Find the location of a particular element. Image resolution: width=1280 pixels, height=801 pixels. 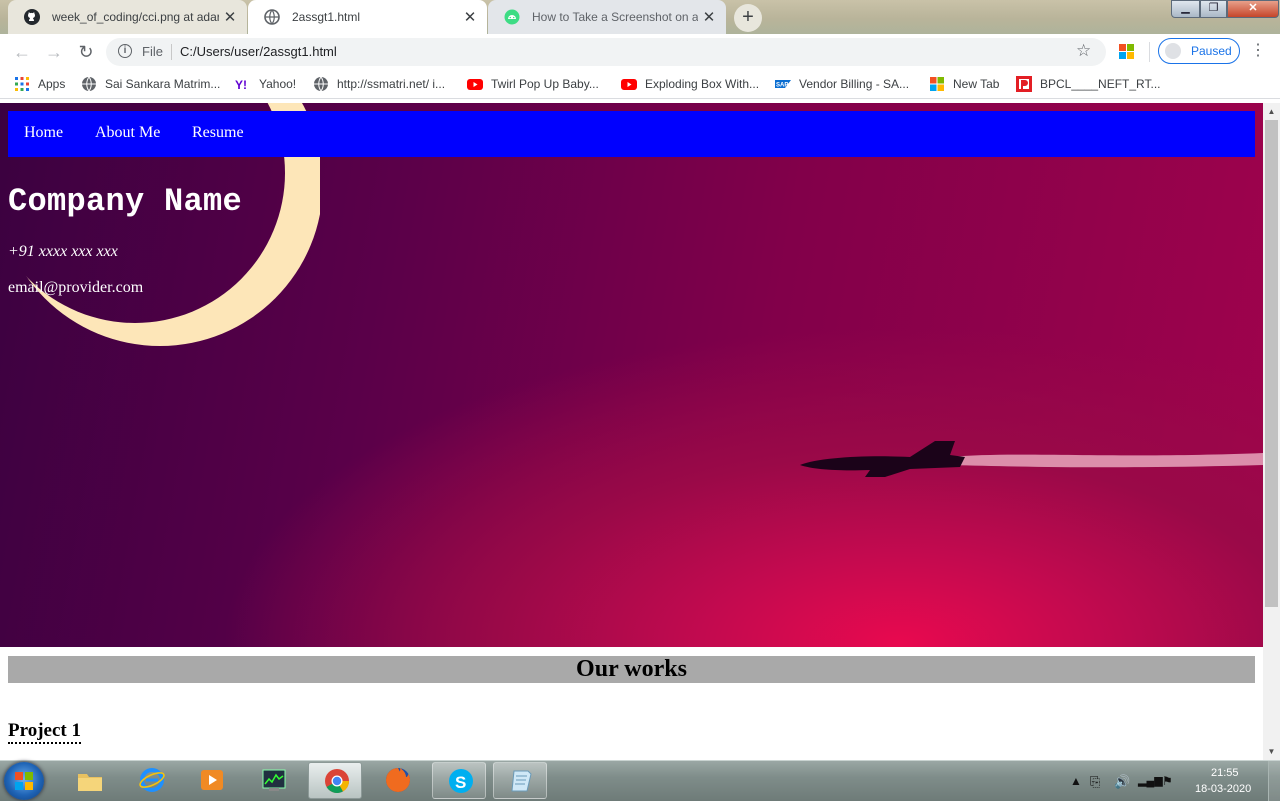

phone-number: +91 xxxx xxx xxx is located at coordinates (63, 251).